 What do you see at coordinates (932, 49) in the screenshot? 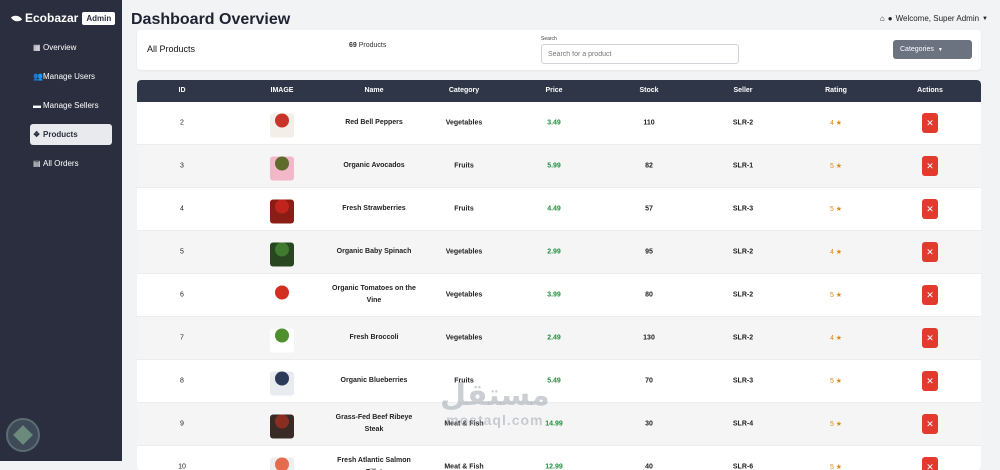
I see `categories-dropdown-button: Categories ▼` at bounding box center [932, 49].